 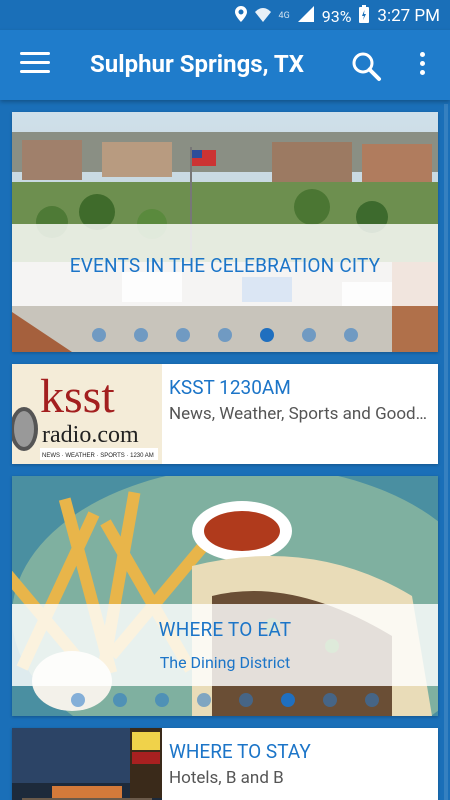 I want to click on signal-icon, so click(x=305, y=16).